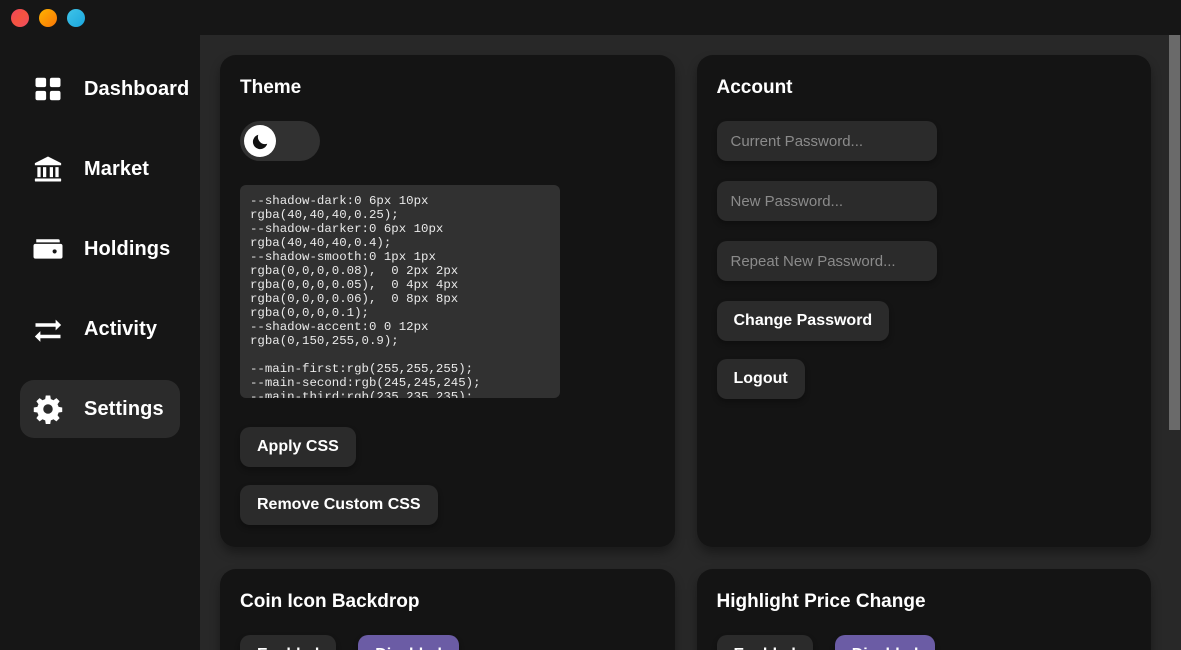  What do you see at coordinates (121, 328) in the screenshot?
I see `sidebar-item-label: Activity` at bounding box center [121, 328].